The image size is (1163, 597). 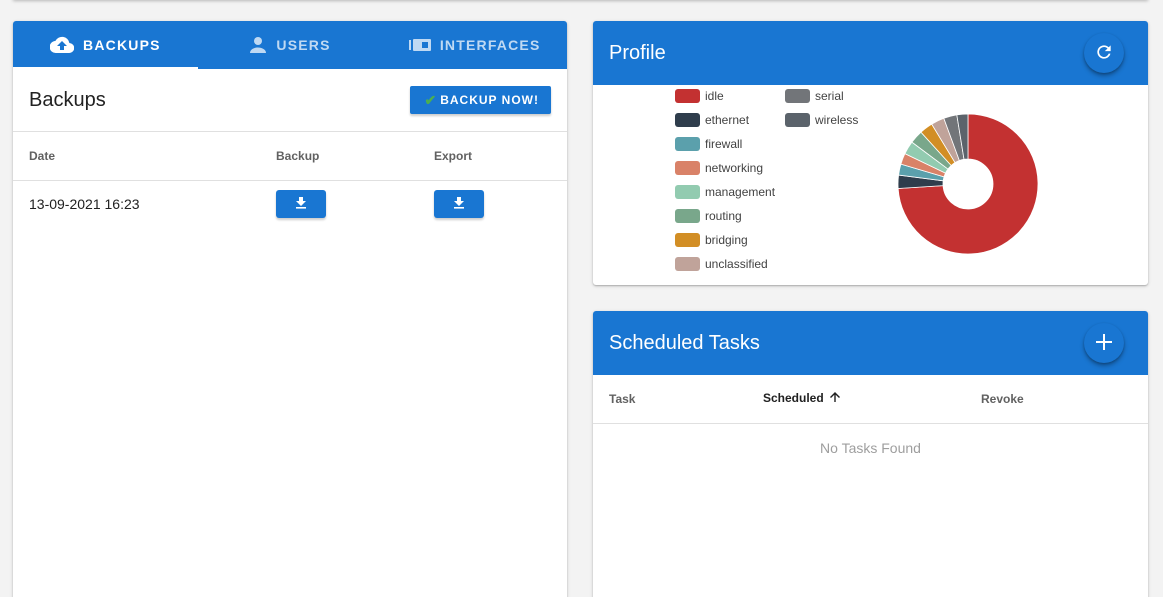 I want to click on legend-item-firewall: firewall, so click(x=708, y=144).